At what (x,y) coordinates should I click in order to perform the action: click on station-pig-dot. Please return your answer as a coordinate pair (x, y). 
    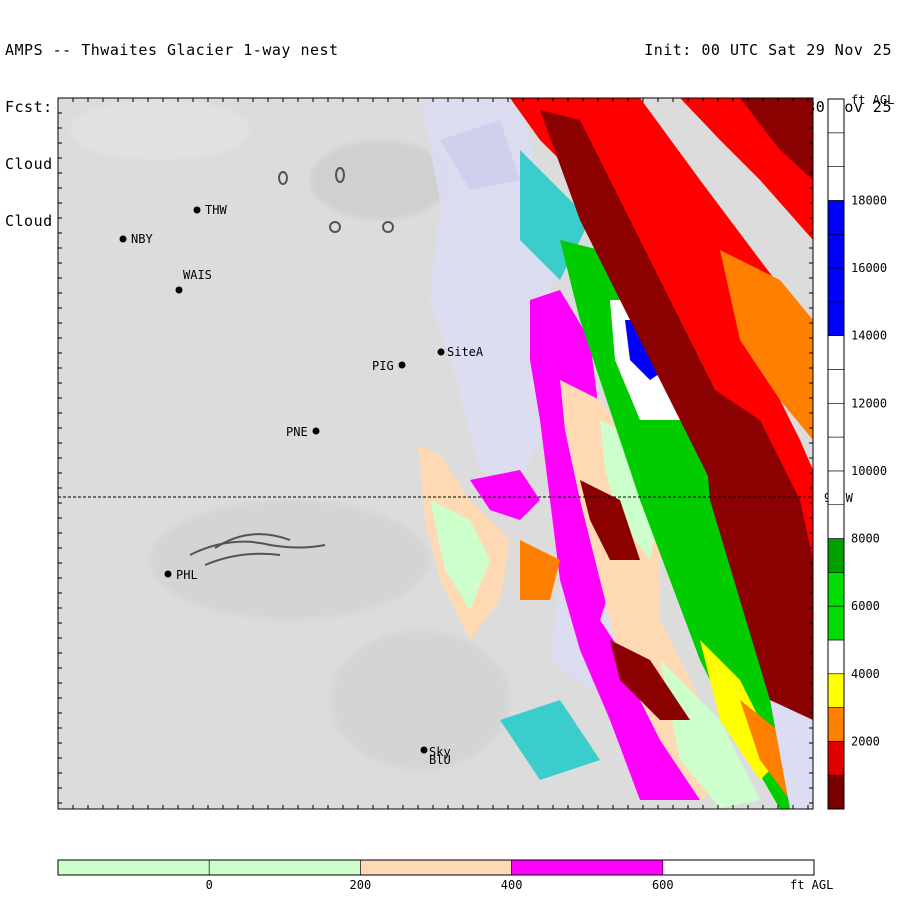
    Looking at the image, I should click on (402, 365).